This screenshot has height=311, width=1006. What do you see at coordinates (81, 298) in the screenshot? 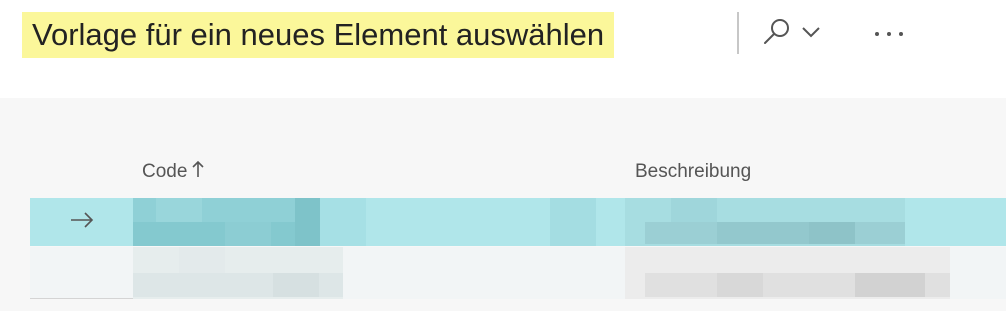
I see `row-divider` at bounding box center [81, 298].